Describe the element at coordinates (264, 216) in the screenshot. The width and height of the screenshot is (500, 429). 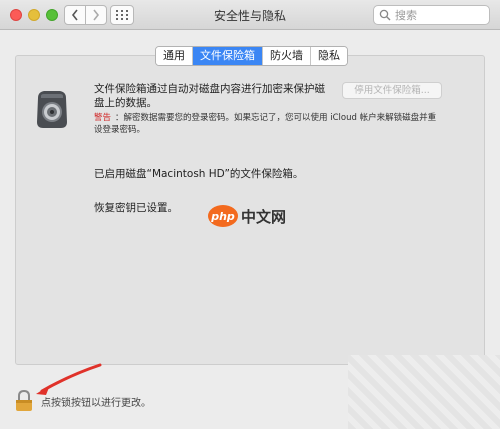
I see `watermark-text: 中文网` at that location.